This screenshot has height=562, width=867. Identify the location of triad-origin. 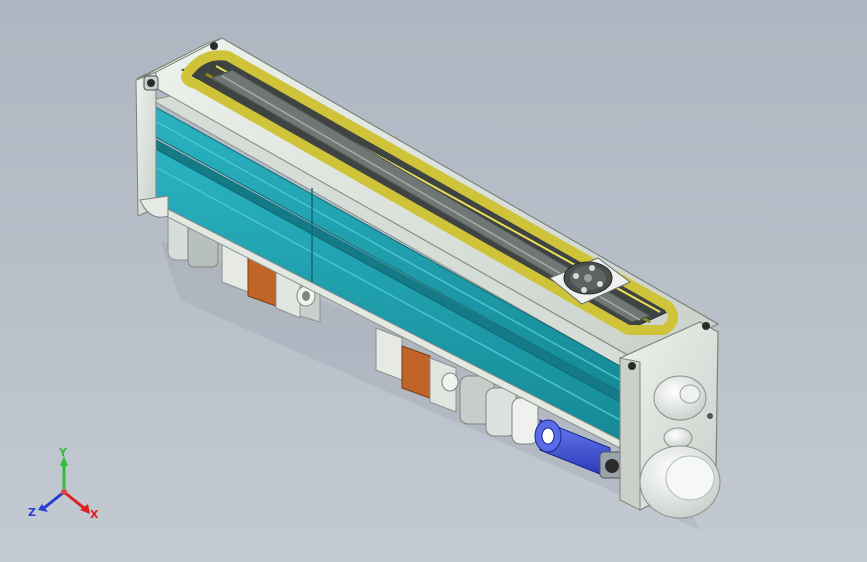
(64, 492).